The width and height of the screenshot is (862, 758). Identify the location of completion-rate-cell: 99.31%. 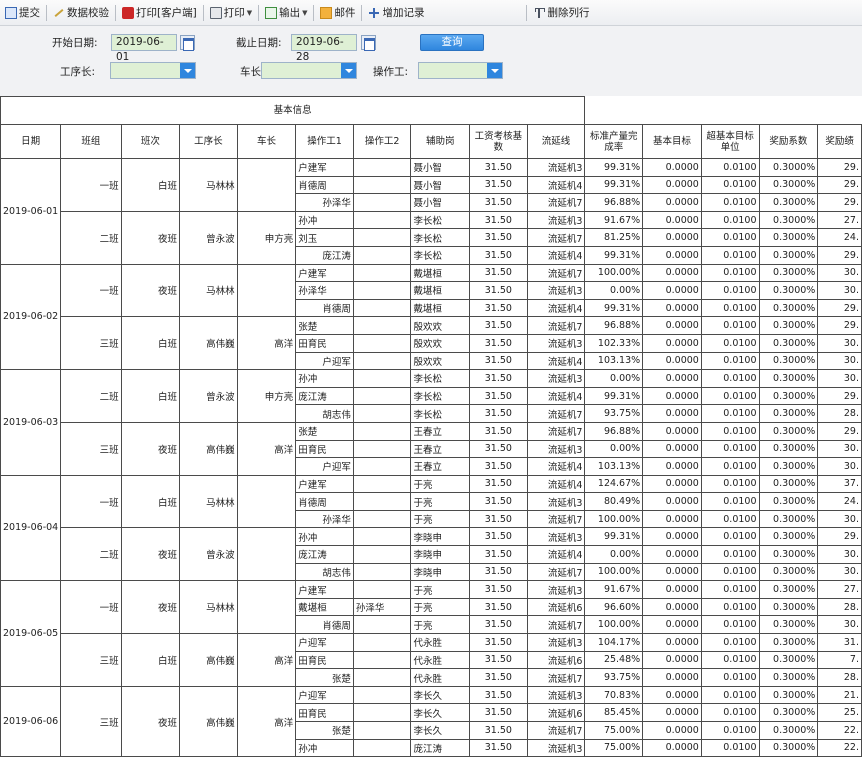
(614, 537).